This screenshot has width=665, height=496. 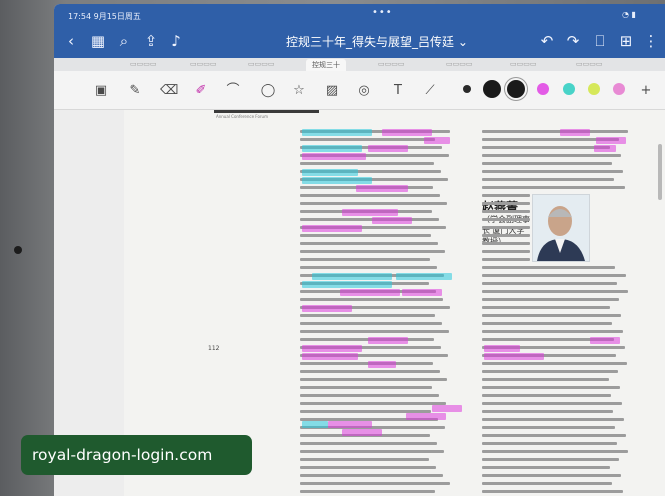 What do you see at coordinates (459, 64) in the screenshot?
I see `tab-placeholder-5: ▭▭▭▭` at bounding box center [459, 64].